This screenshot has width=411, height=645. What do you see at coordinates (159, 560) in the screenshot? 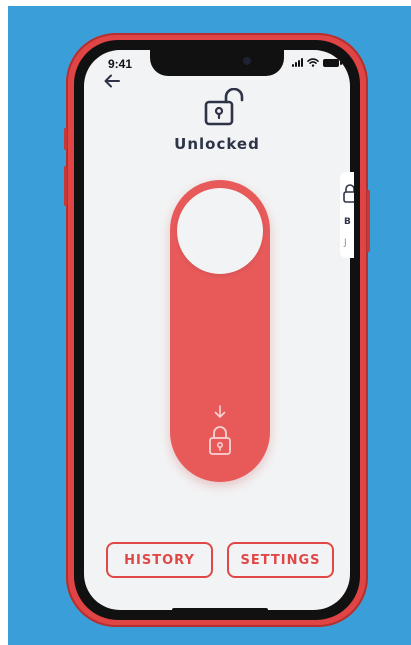
I see `history-button: HISTORY` at bounding box center [159, 560].